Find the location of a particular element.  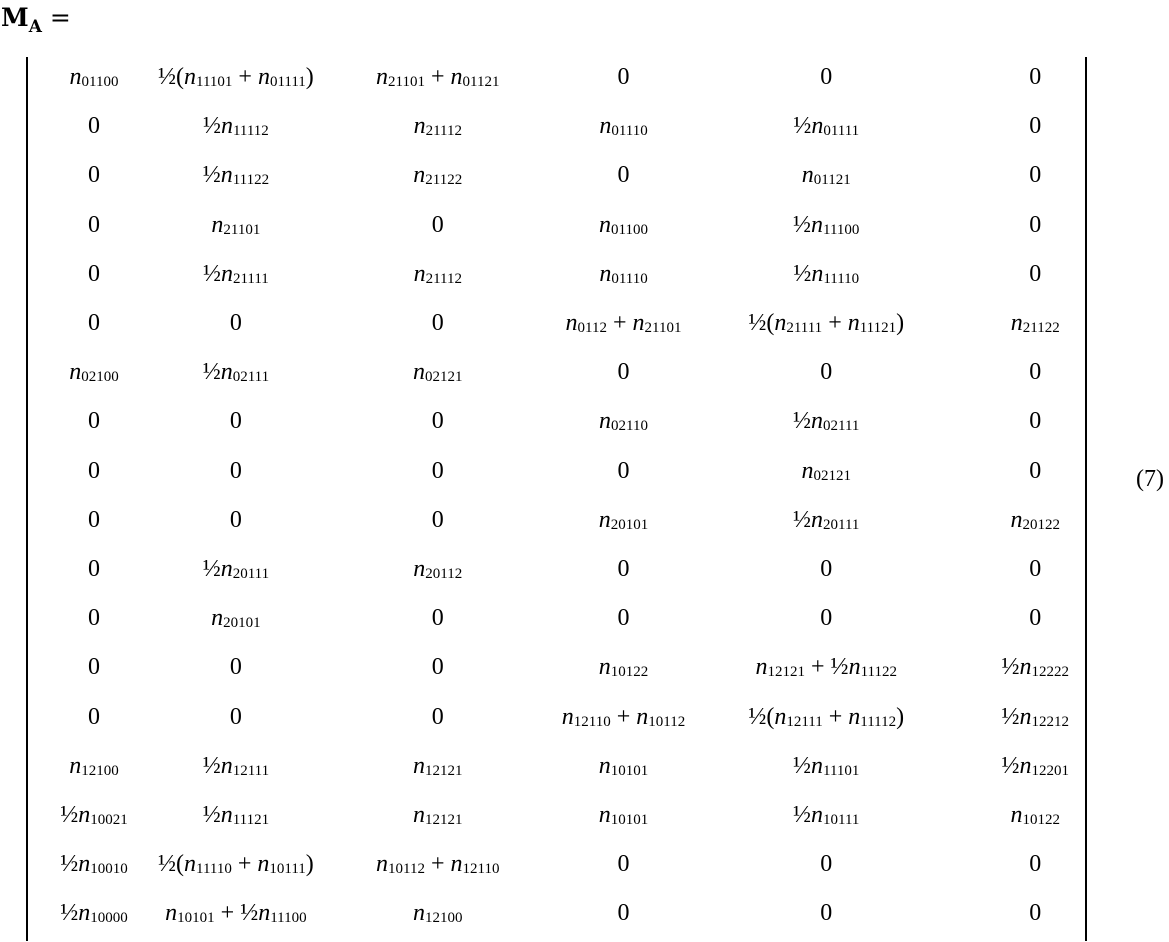

matrix-row: n12100 ½n12111 n12121 n10101 ½n11101 ½n12201 is located at coordinates (566, 766).